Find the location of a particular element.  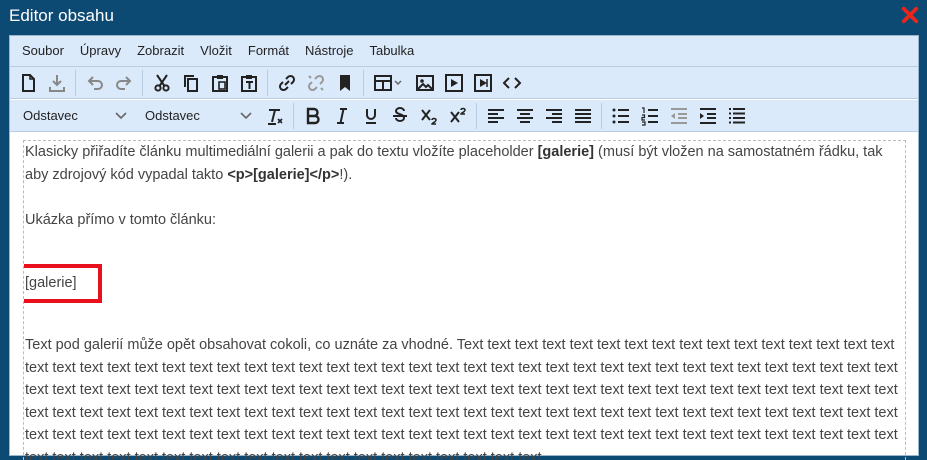

paragraph-example: Ukázka přímo v tomto článku: is located at coordinates (120, 220).